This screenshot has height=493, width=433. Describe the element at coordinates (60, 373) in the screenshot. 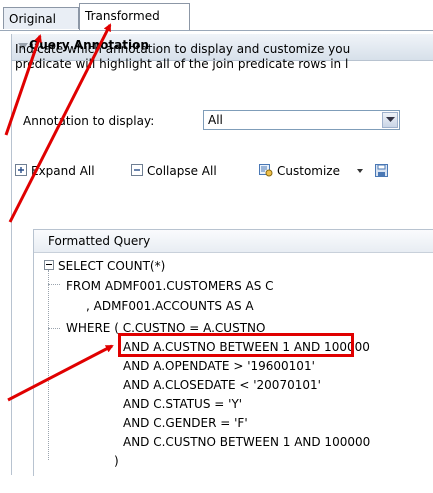

I see `arrow-to-highlight` at that location.